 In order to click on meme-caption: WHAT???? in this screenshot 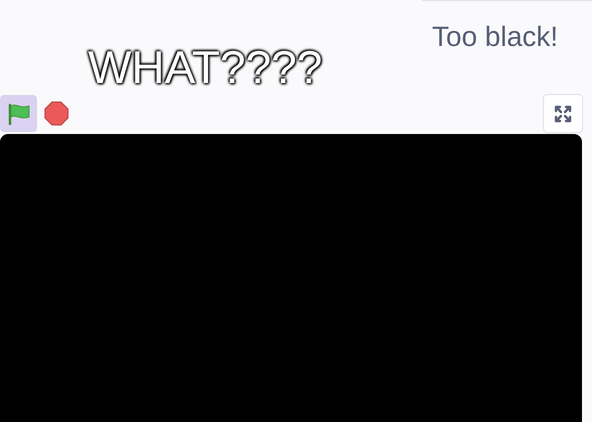, I will do `click(205, 67)`.